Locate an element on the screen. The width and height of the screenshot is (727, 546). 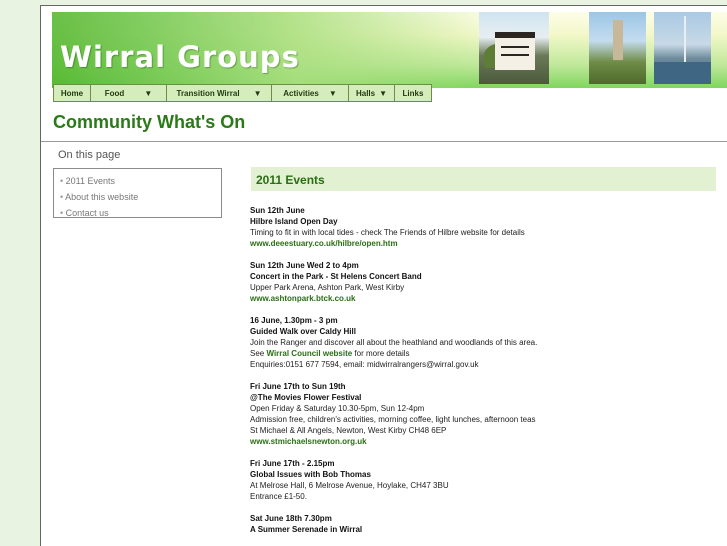
nav-activities: Activities ▼ is located at coordinates (310, 93).